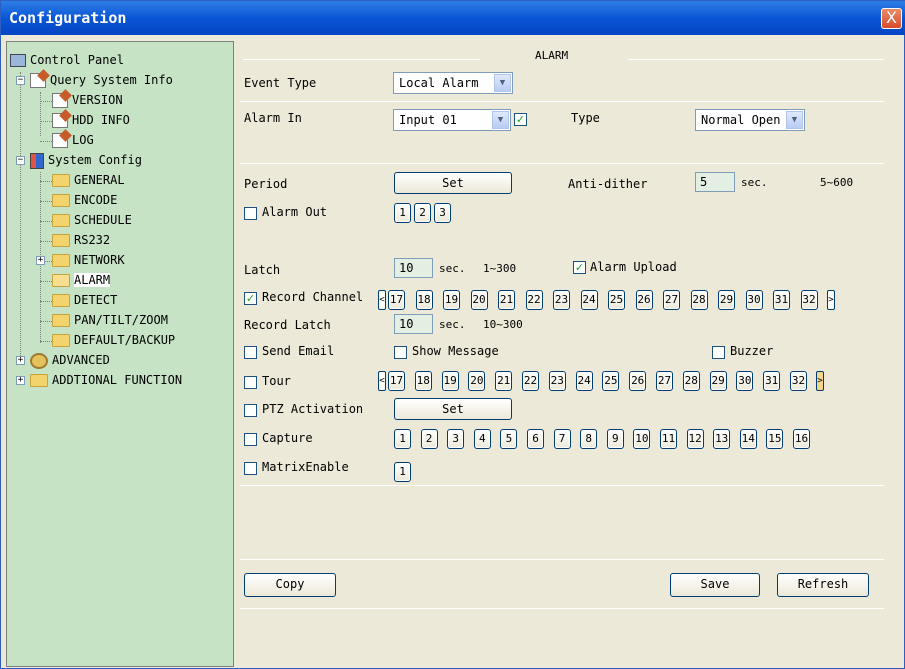  I want to click on record-channel-button: 27, so click(671, 300).